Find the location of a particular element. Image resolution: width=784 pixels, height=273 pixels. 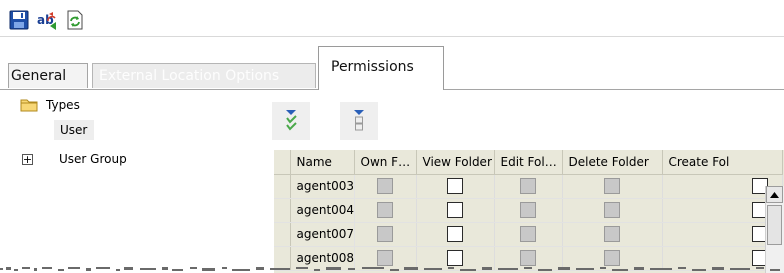

folder-icon is located at coordinates (29, 105).